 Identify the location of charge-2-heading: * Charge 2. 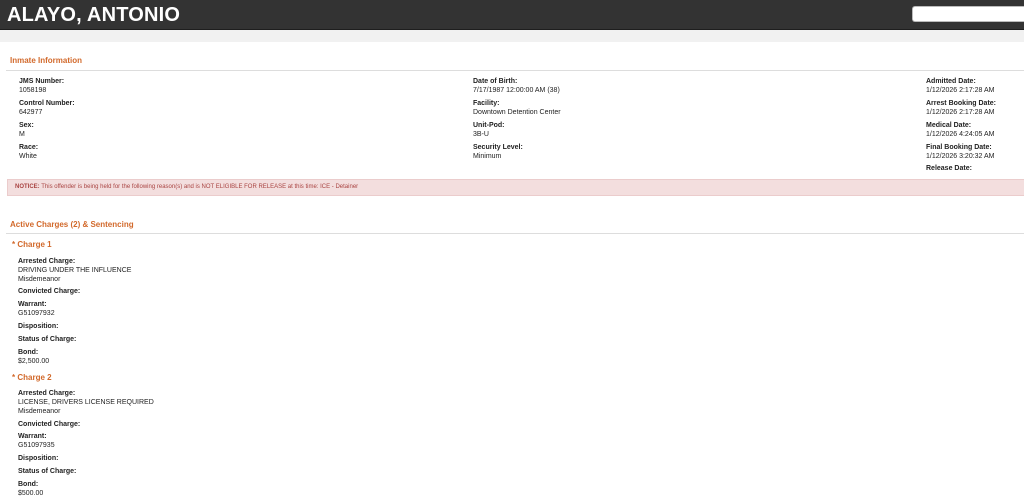
(32, 377).